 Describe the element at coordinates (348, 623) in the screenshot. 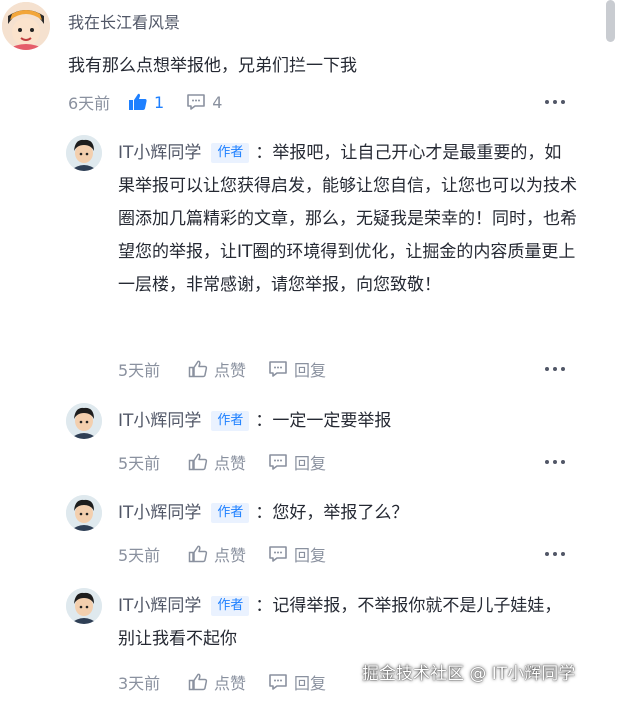

I see `reply-content: IT小辉同学 作者 ：记得举报，不举报你就不是儿子娃娃，别让我看不起你` at that location.